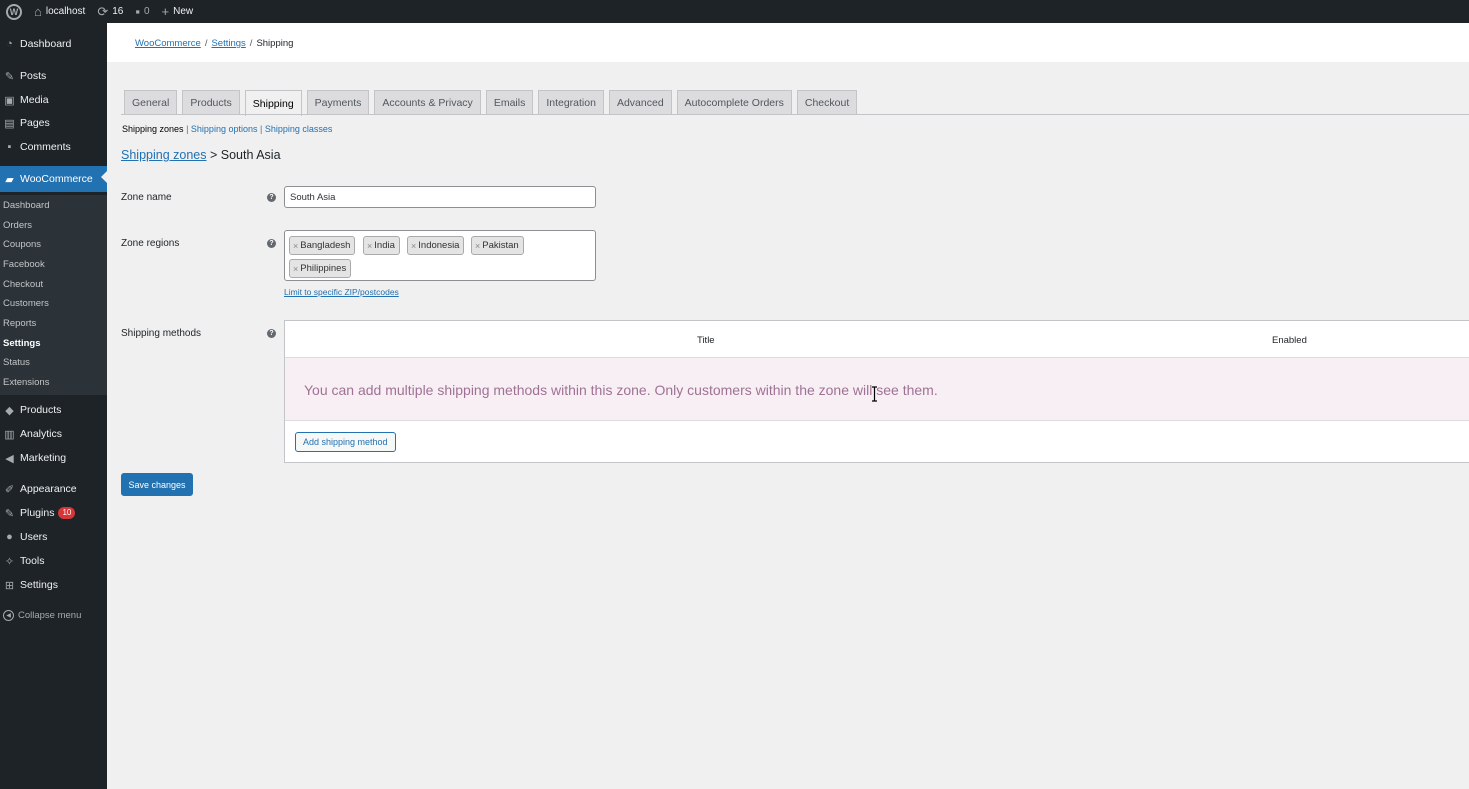 The image size is (1469, 789). Describe the element at coordinates (322, 245) in the screenshot. I see `region-chip-bangladesh: × Bangladesh` at that location.